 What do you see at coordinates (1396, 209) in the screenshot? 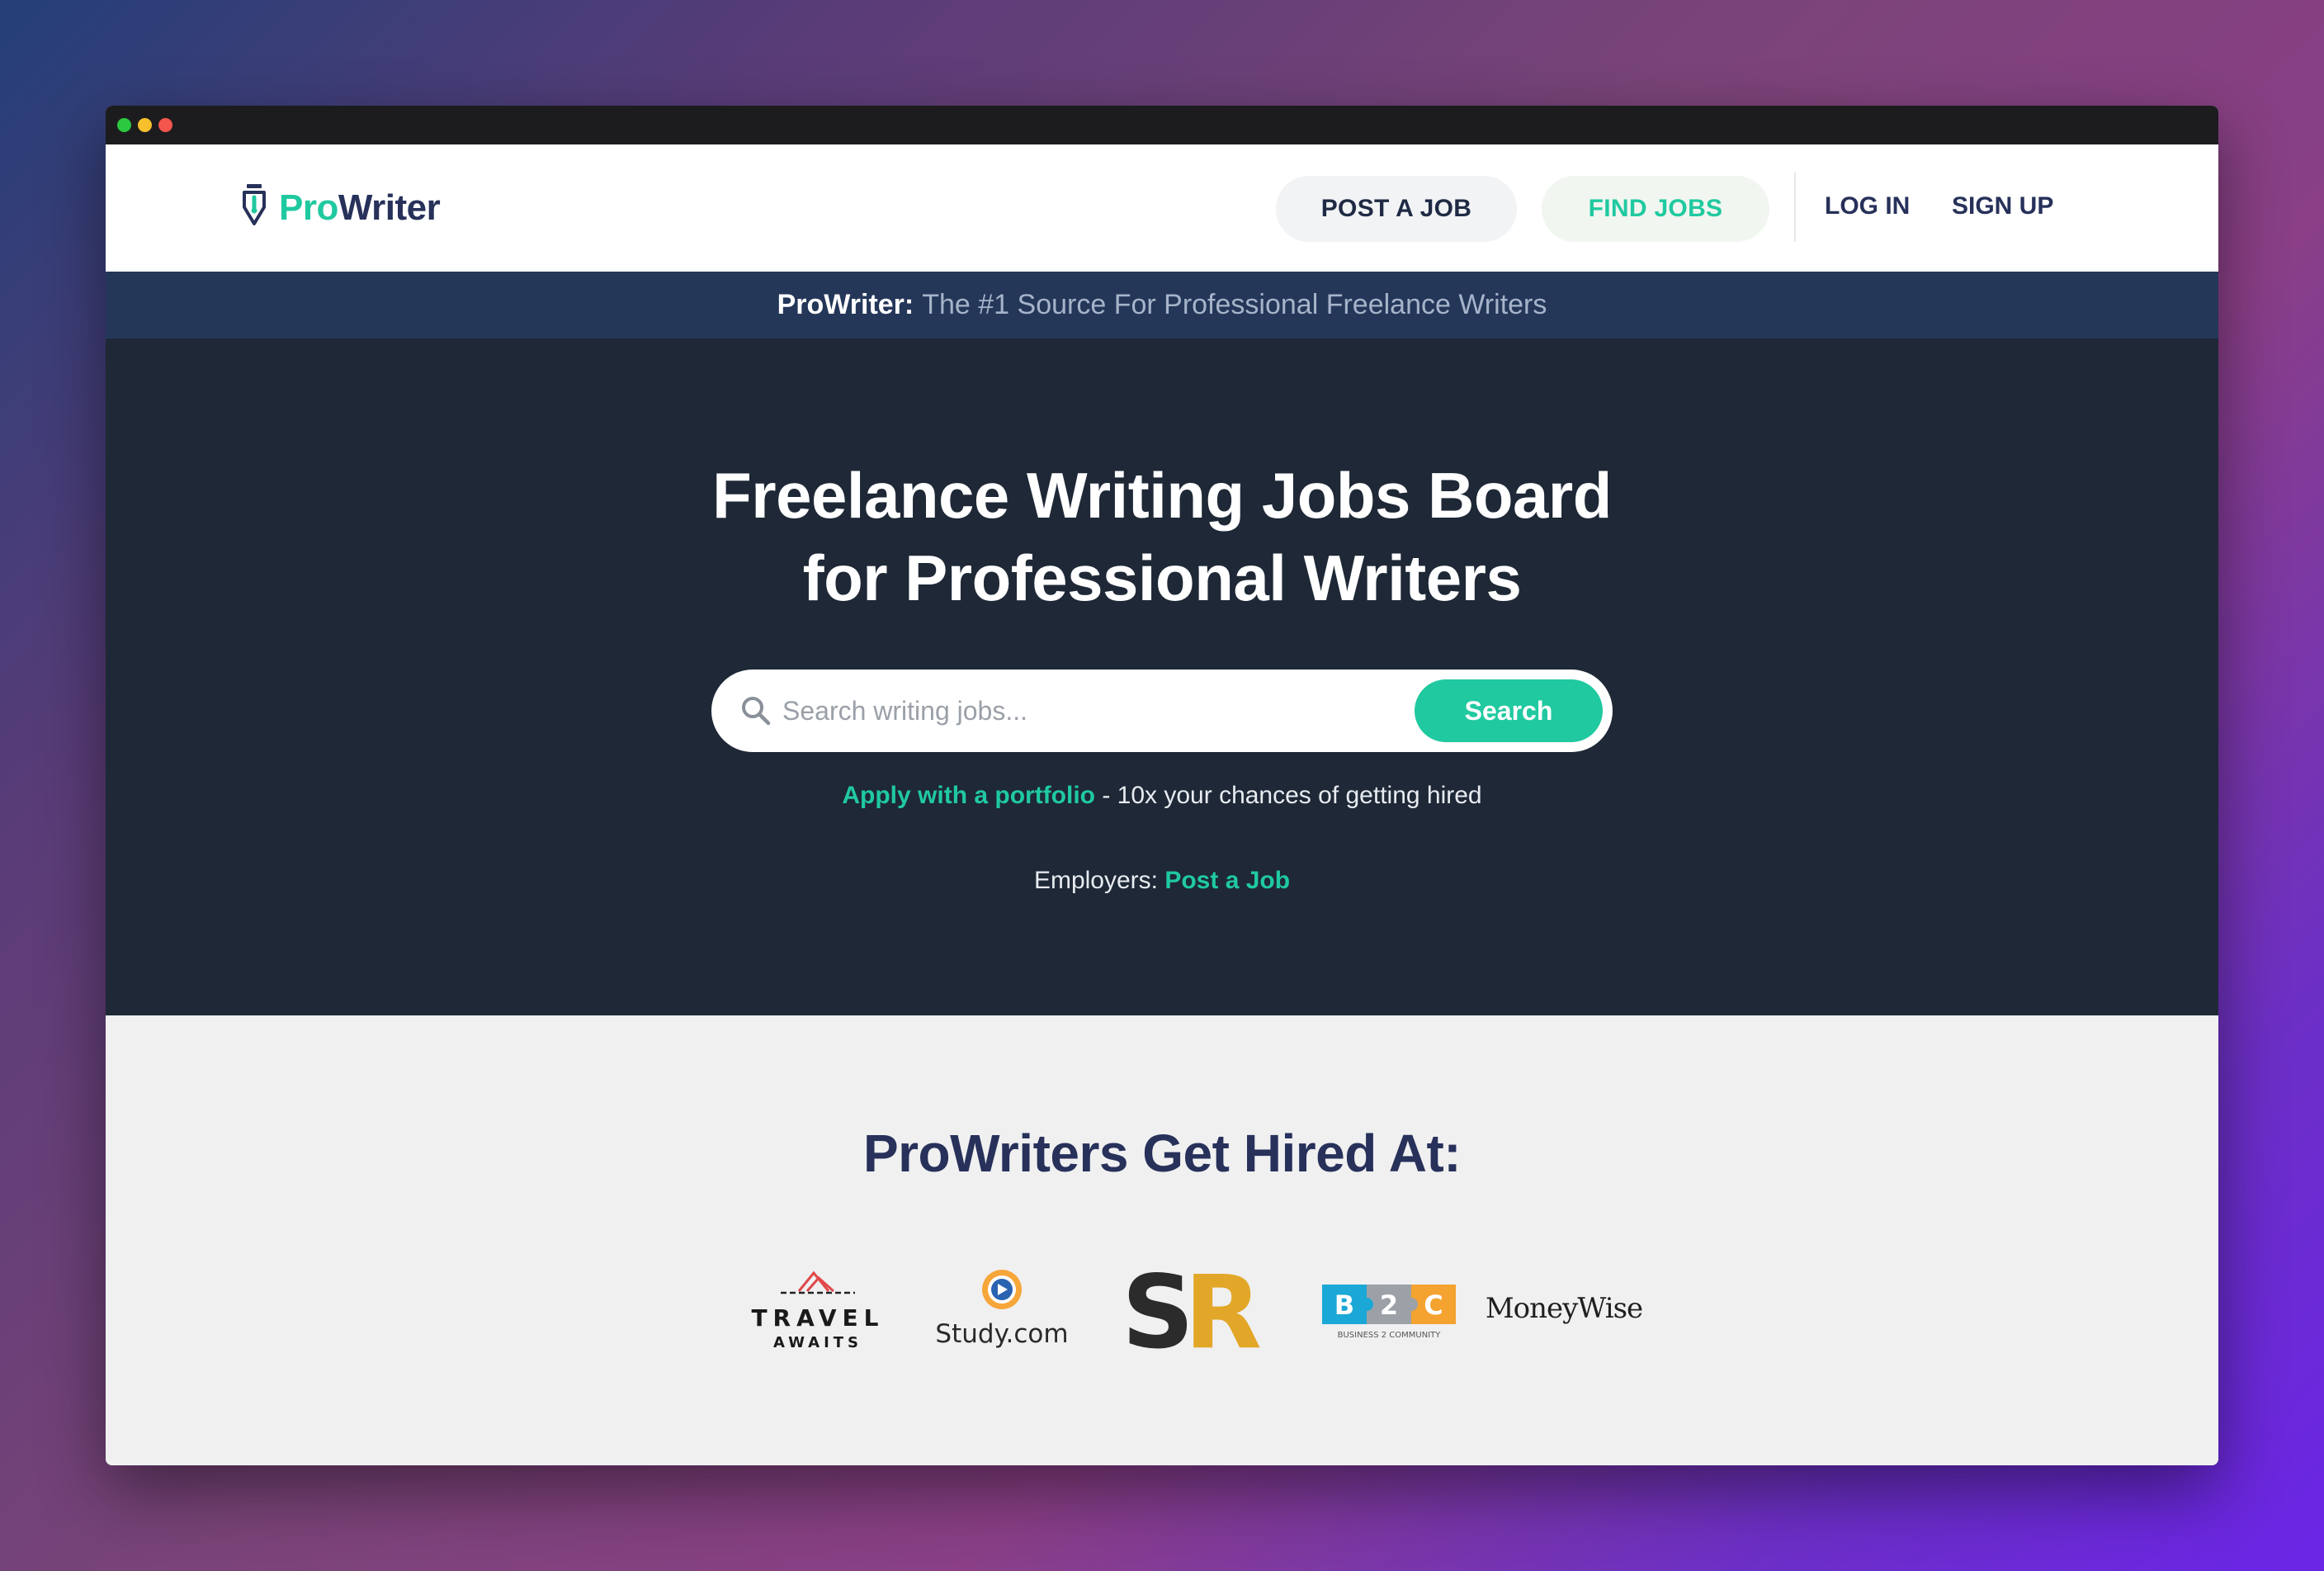
I see `post-a-job-button: POST A JOB` at bounding box center [1396, 209].